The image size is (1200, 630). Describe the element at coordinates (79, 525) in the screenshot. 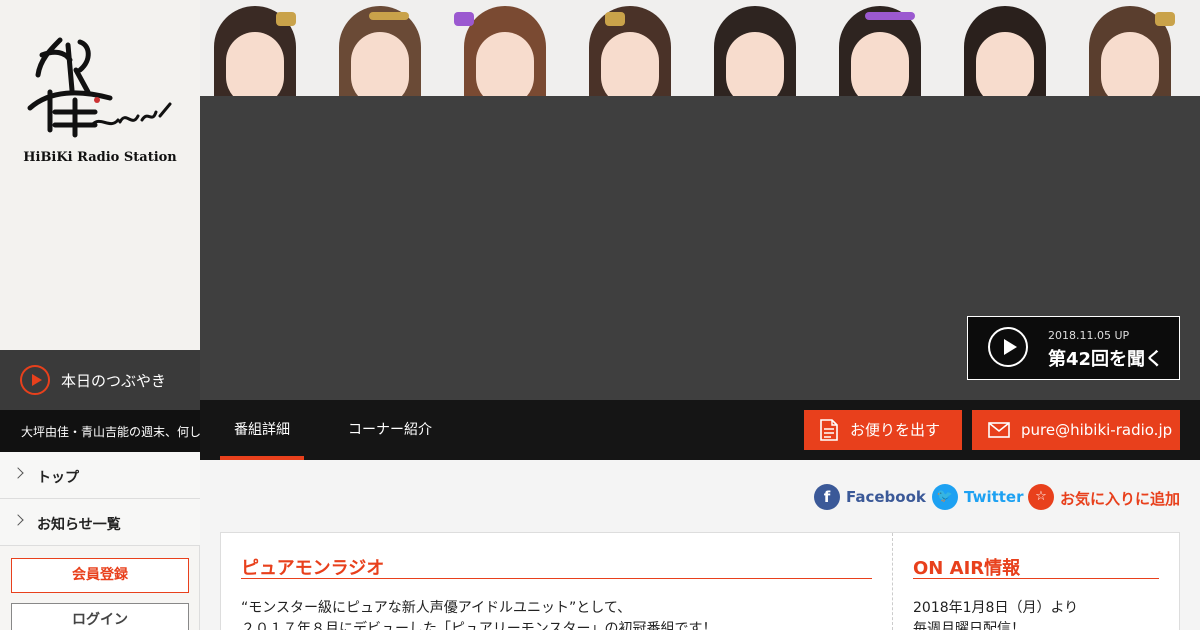

I see `sidebar-item-label: お知らせ一覧` at that location.